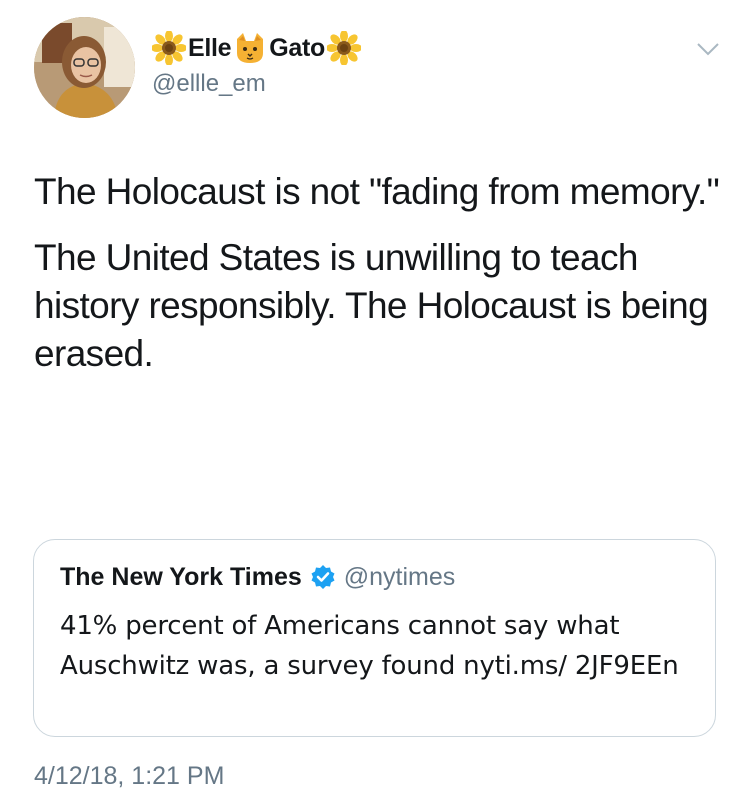 Image resolution: width=730 pixels, height=811 pixels. What do you see at coordinates (181, 576) in the screenshot?
I see `quoted-tweet-name: The New York Times` at bounding box center [181, 576].